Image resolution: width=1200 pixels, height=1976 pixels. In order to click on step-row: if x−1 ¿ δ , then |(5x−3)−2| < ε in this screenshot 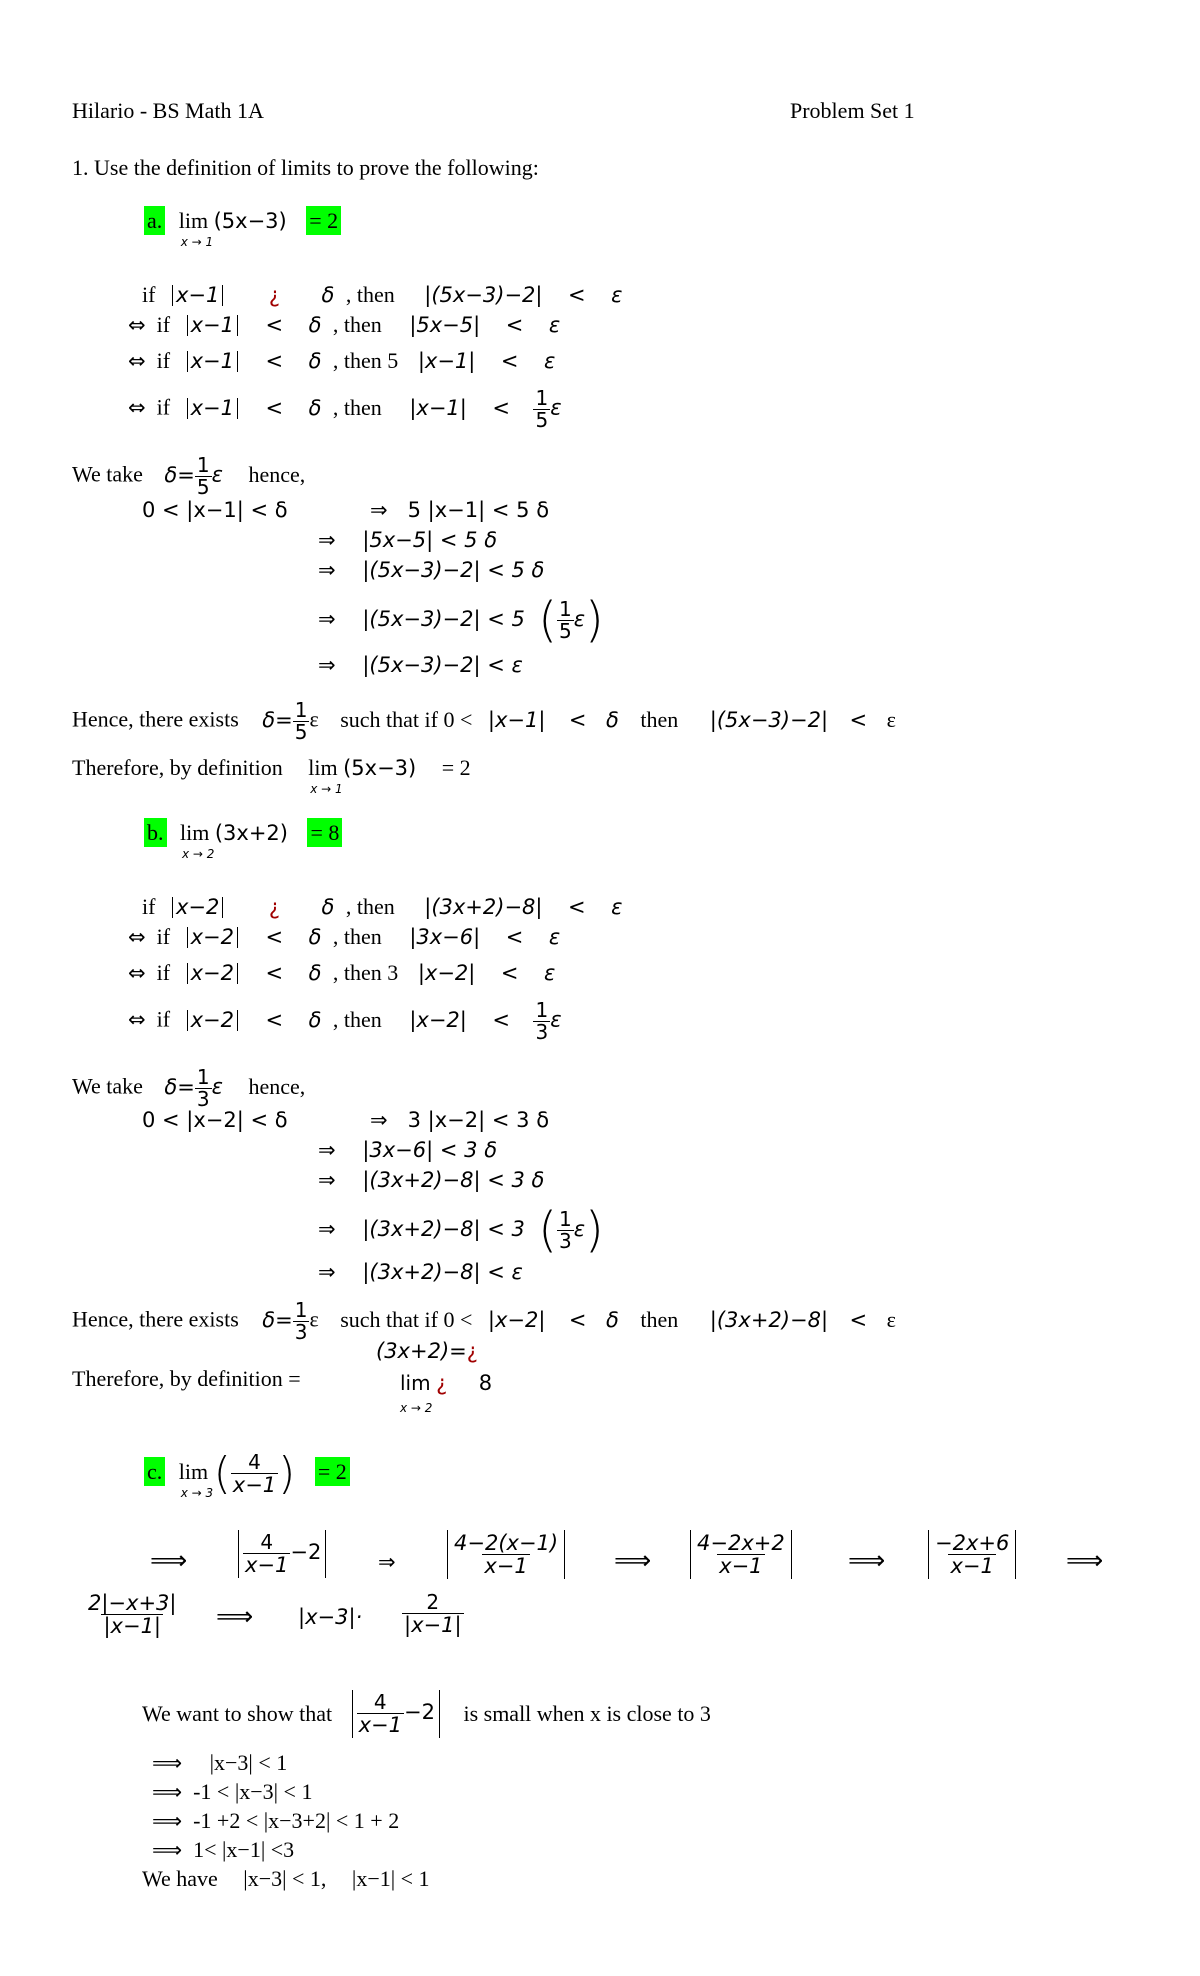, I will do `click(382, 295)`.